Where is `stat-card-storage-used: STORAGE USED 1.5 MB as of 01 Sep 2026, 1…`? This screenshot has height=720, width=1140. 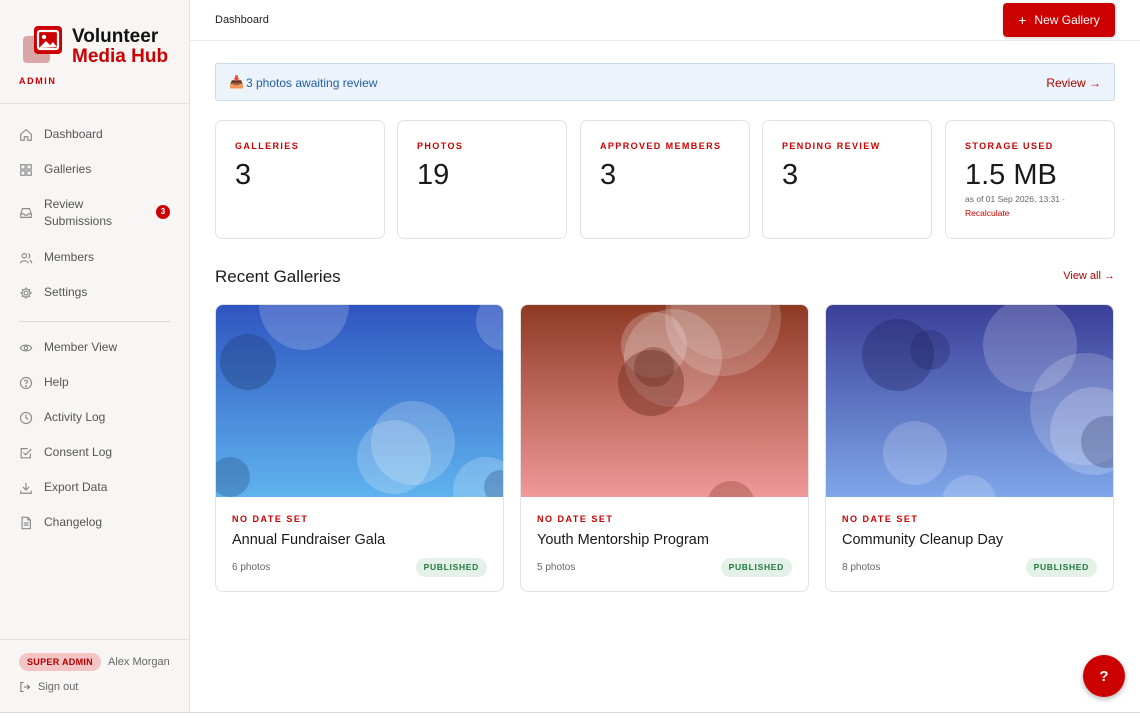
stat-card-storage-used: STORAGE USED 1.5 MB as of 01 Sep 2026, 1… is located at coordinates (1030, 179).